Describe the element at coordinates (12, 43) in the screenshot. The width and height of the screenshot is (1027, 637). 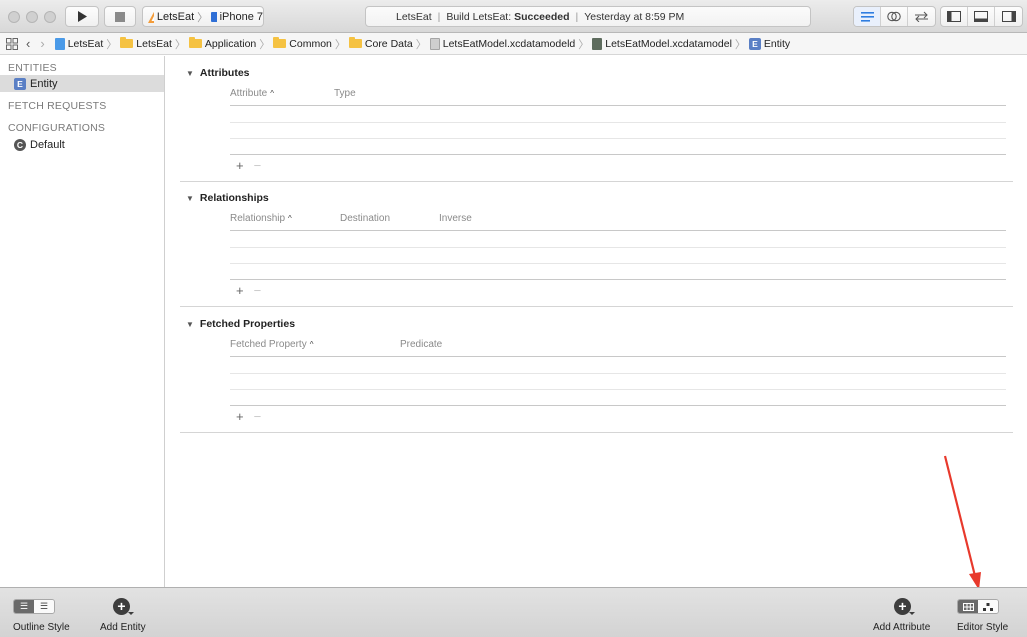
I see `related-items-icon` at that location.